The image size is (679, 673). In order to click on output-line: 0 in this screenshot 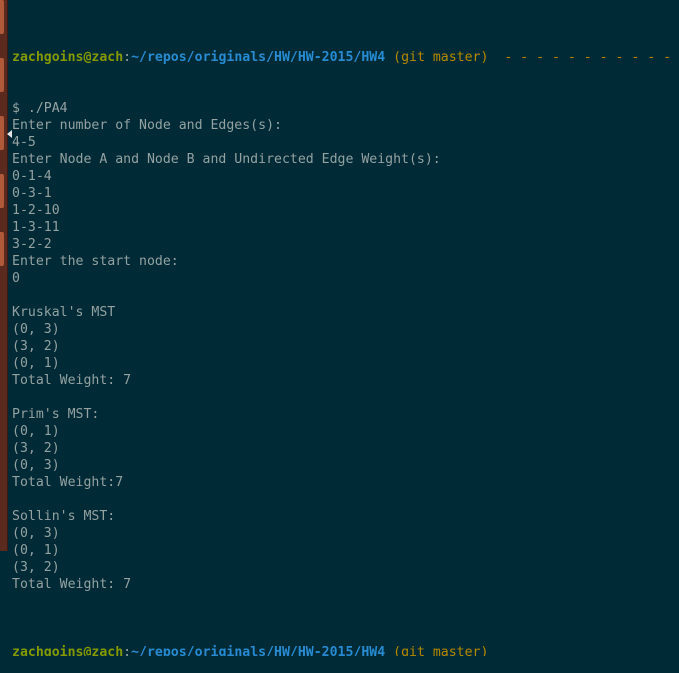, I will do `click(345, 278)`.